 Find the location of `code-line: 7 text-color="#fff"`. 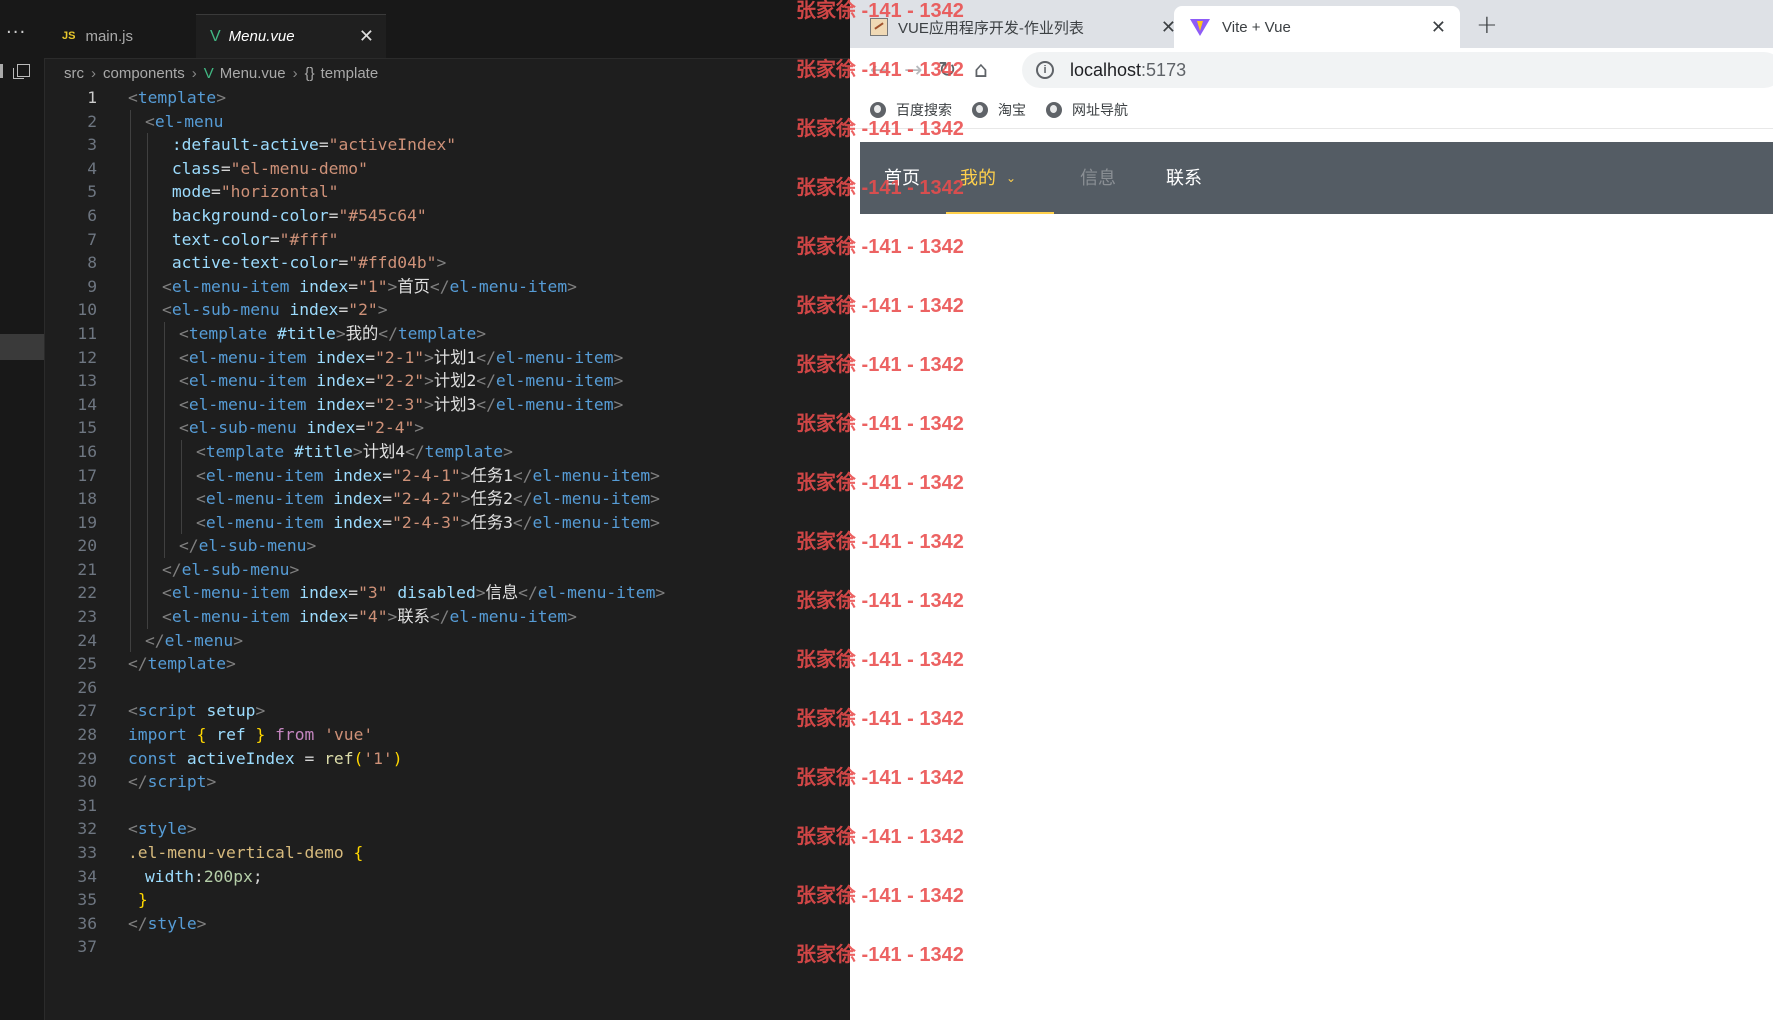

code-line: 7 text-color="#fff" is located at coordinates (447, 239).